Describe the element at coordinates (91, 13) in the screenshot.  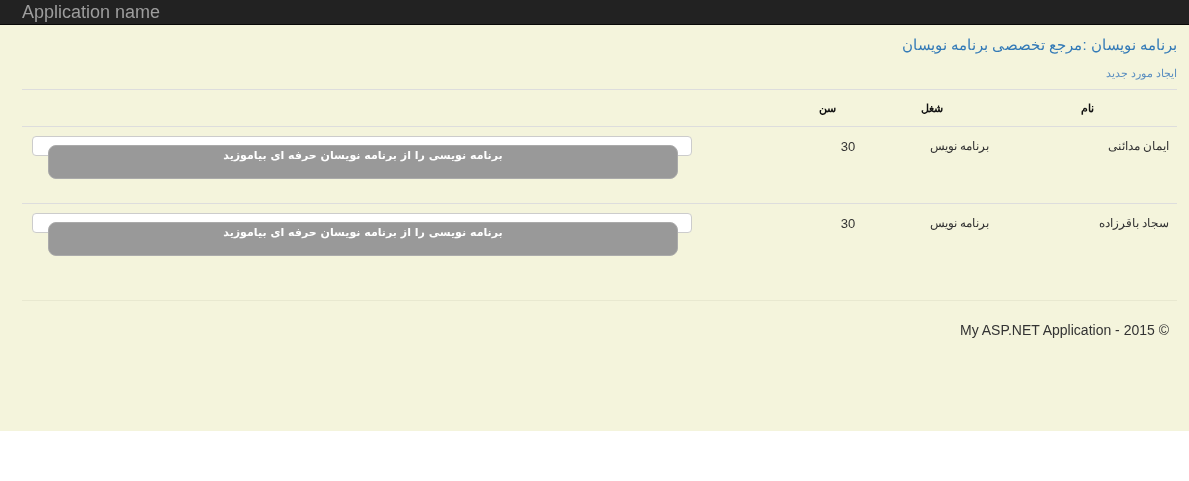
I see `brand-link: Application name` at that location.